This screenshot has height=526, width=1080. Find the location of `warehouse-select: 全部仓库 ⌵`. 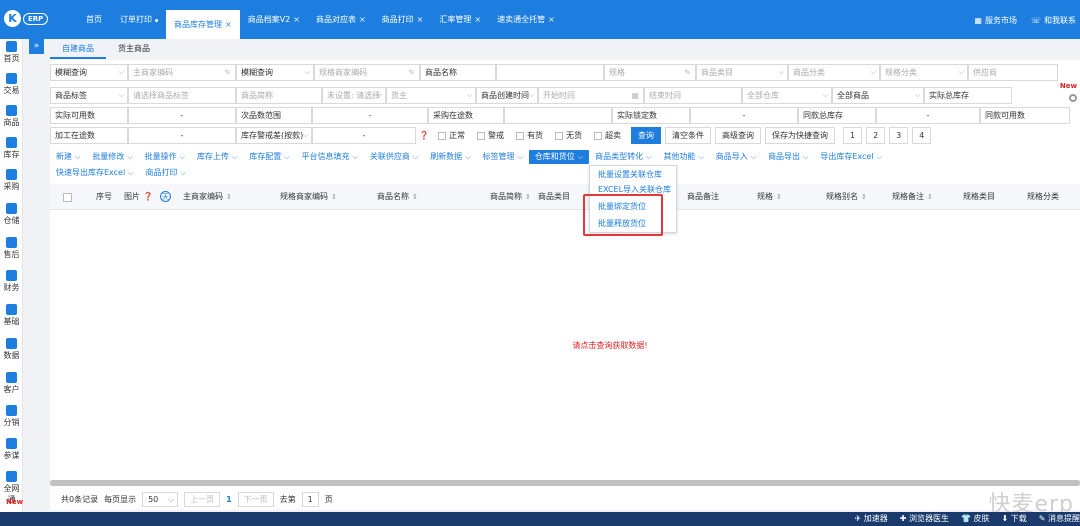

warehouse-select: 全部仓库 ⌵ is located at coordinates (787, 95).